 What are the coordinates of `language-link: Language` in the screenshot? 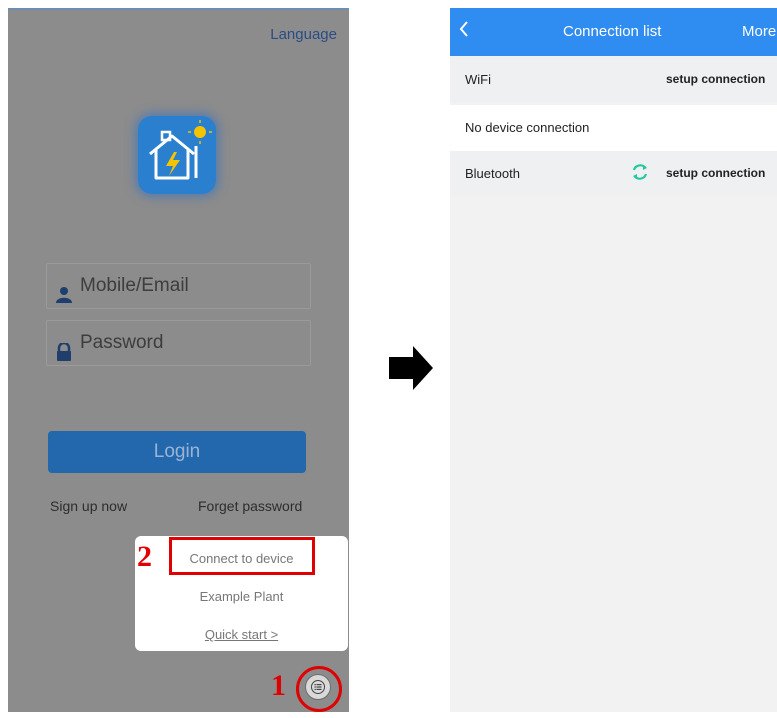 It's located at (303, 34).